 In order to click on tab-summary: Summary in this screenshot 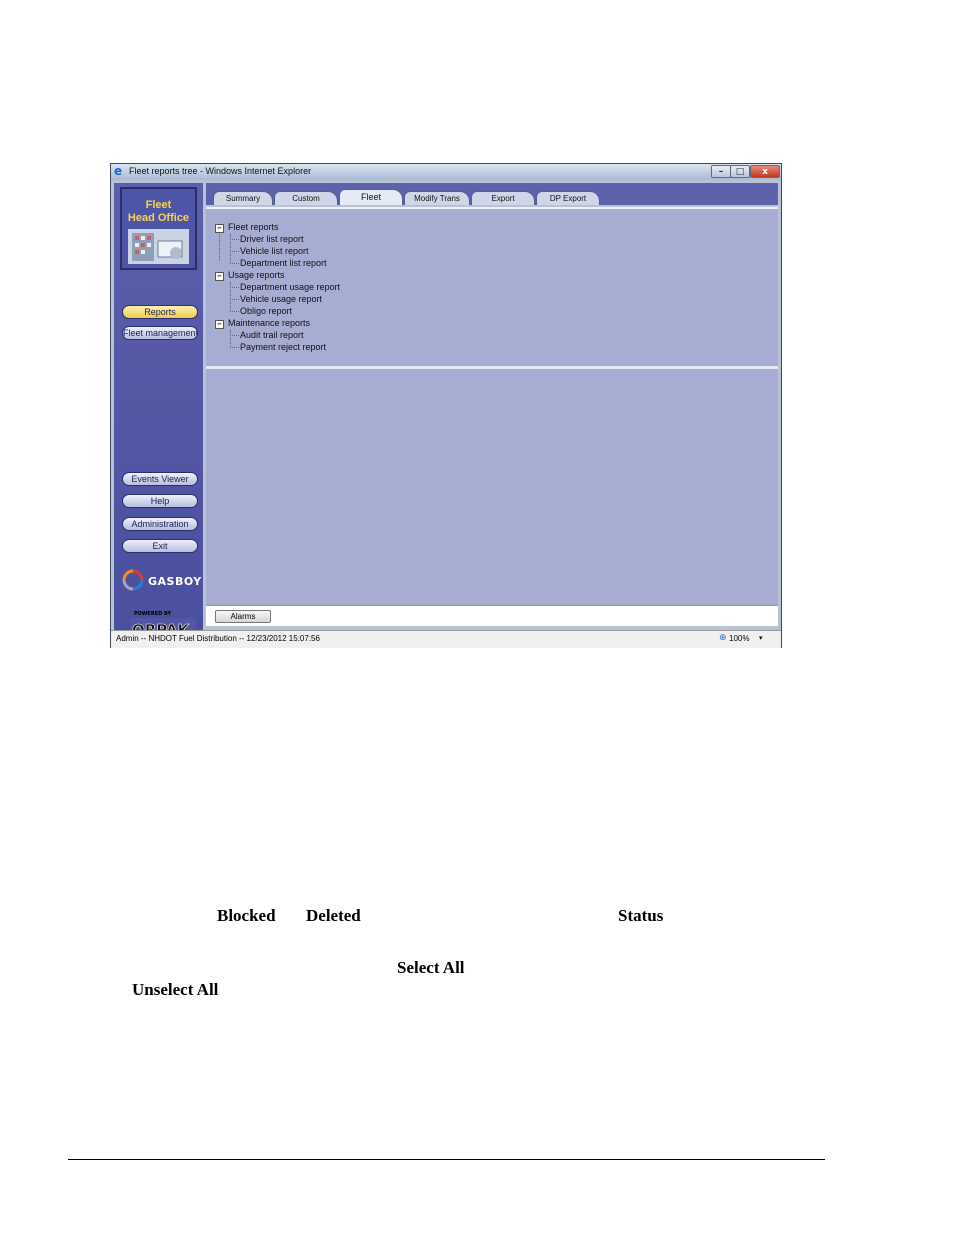, I will do `click(243, 198)`.